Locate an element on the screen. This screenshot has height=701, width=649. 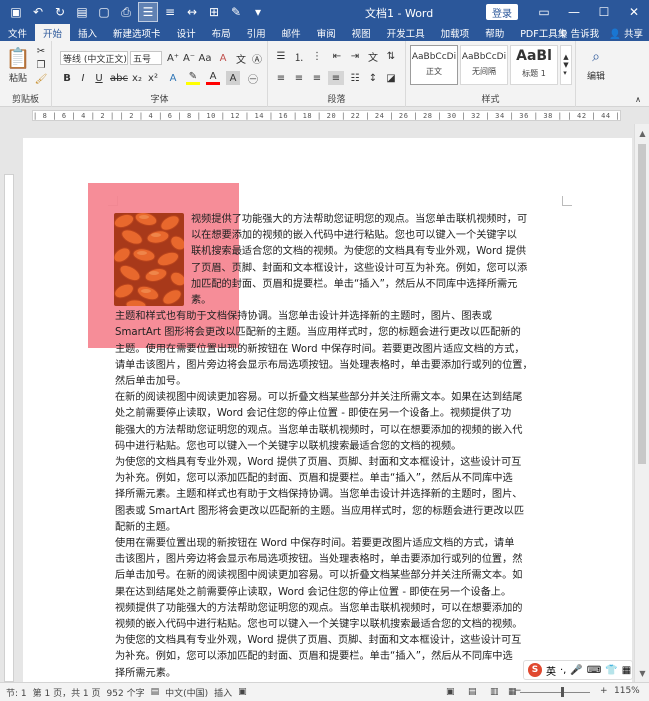
underline-icon: U is located at coordinates (99, 78).